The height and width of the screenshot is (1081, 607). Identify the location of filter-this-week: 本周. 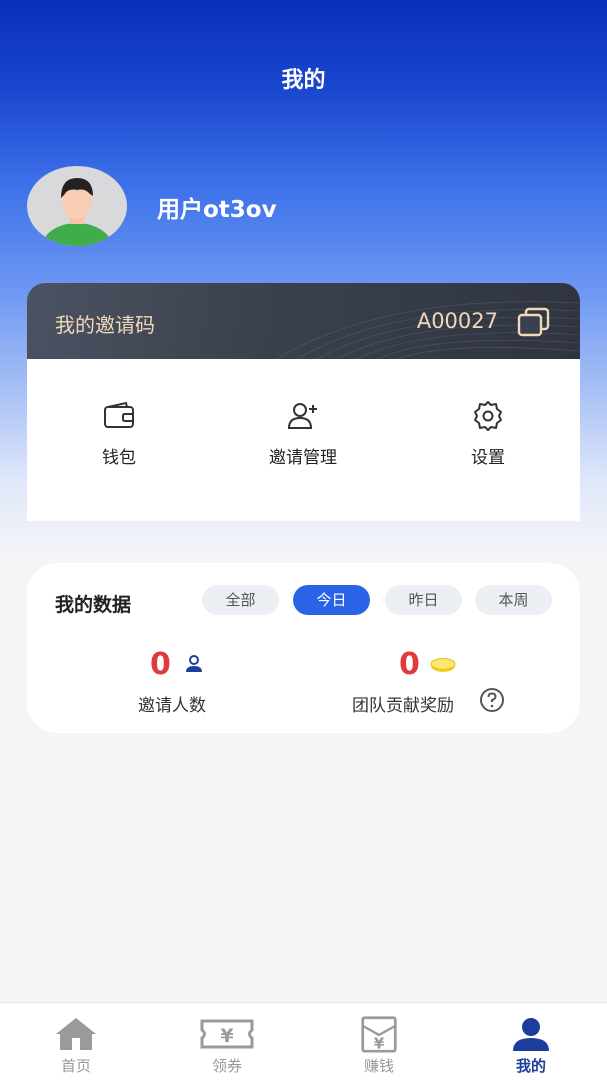
(513, 600).